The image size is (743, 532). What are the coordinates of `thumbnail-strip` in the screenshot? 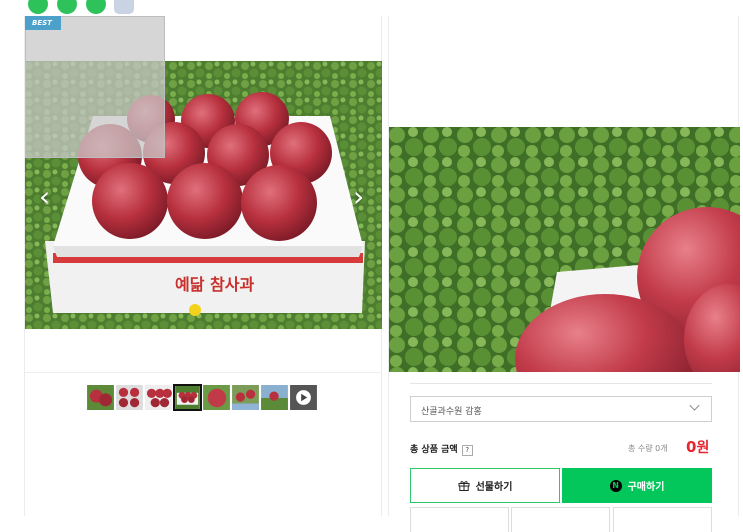 It's located at (202, 397).